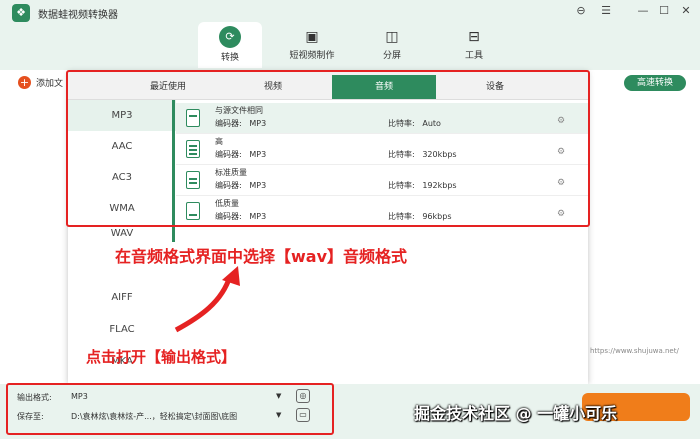  I want to click on add-file-button: + 添加文, so click(40, 82).